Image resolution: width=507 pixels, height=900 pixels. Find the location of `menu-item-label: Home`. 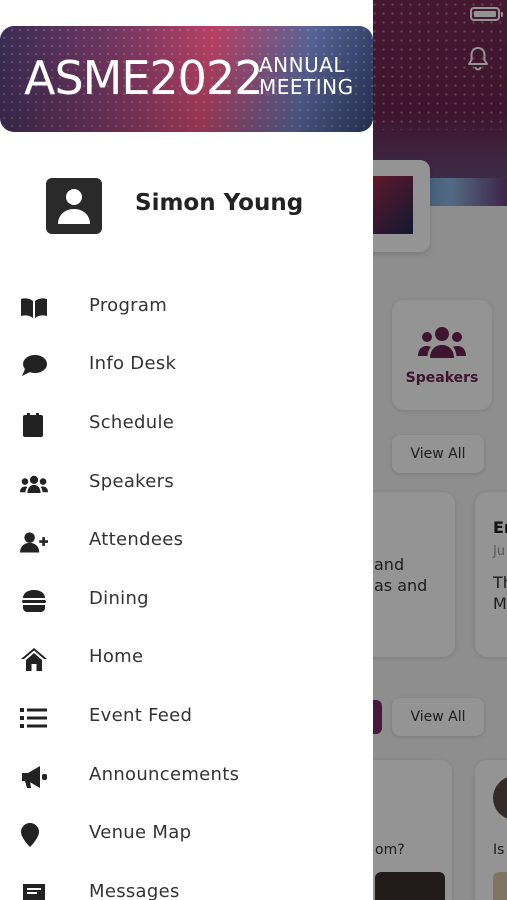

menu-item-label: Home is located at coordinates (116, 656).